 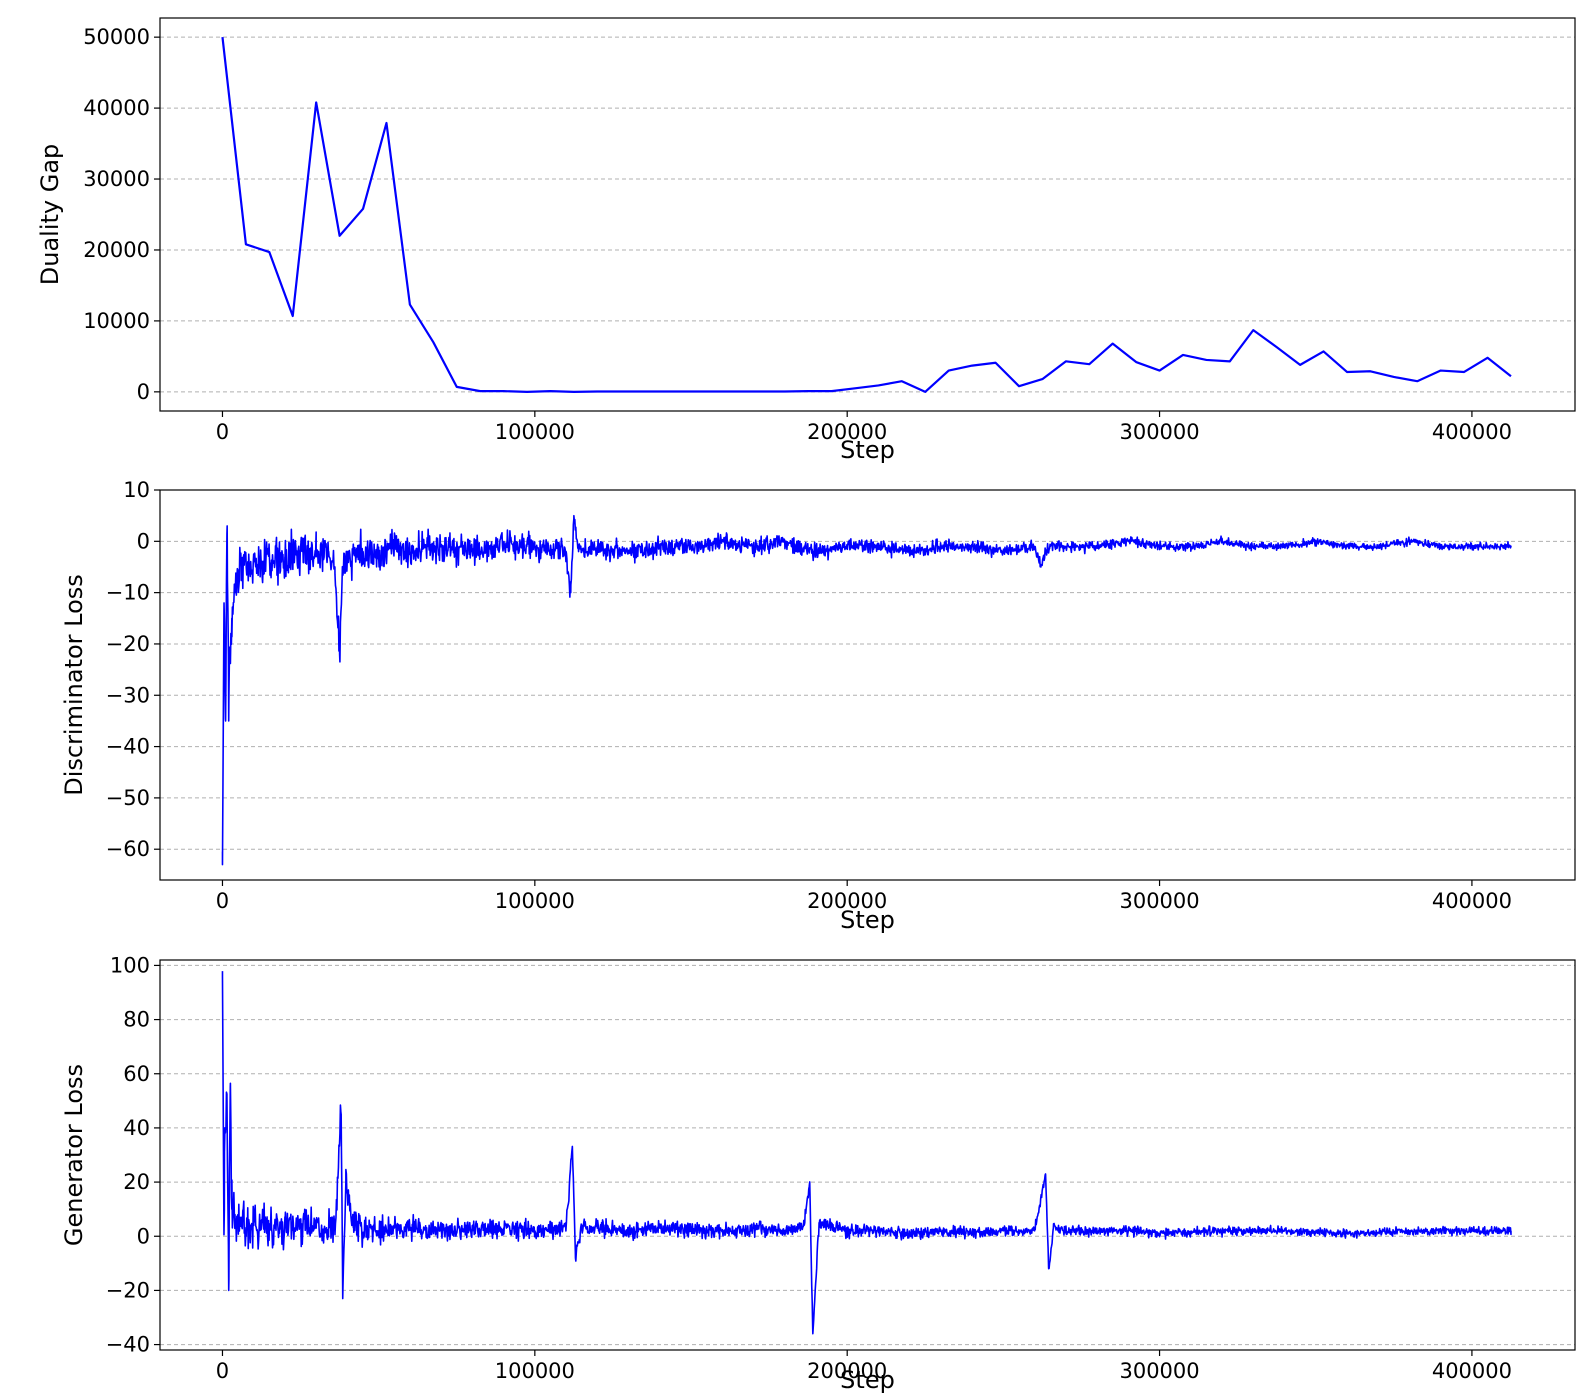 I want to click on duality-gap-y-tick-label: 50000, so click(x=116, y=37).